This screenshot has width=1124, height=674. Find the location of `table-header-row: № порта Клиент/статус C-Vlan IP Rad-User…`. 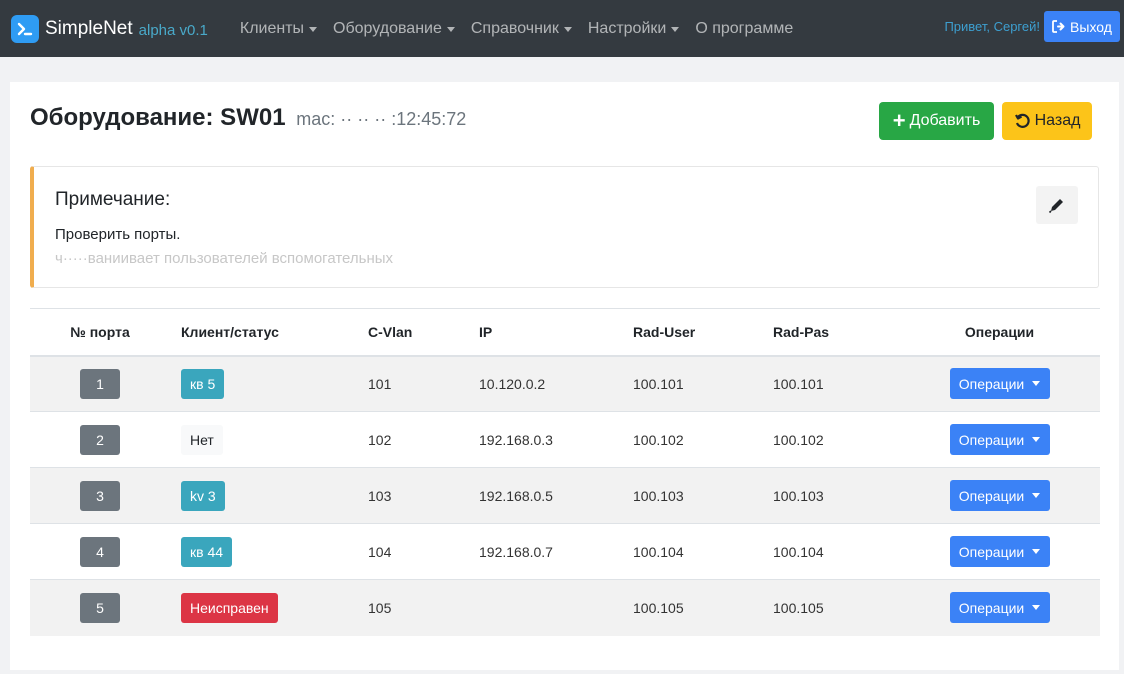

table-header-row: № порта Клиент/статус C-Vlan IP Rad-User… is located at coordinates (565, 332).